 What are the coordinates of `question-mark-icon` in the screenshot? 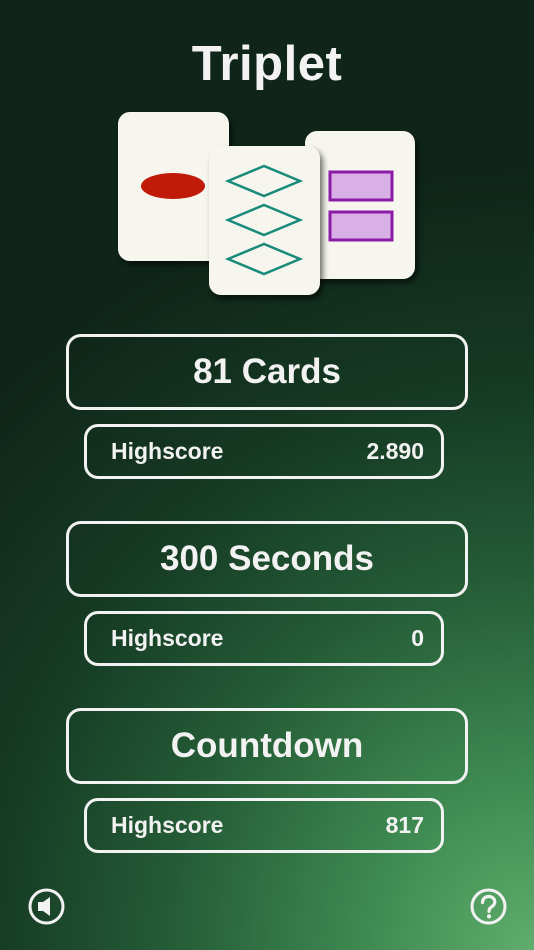 It's located at (488, 906).